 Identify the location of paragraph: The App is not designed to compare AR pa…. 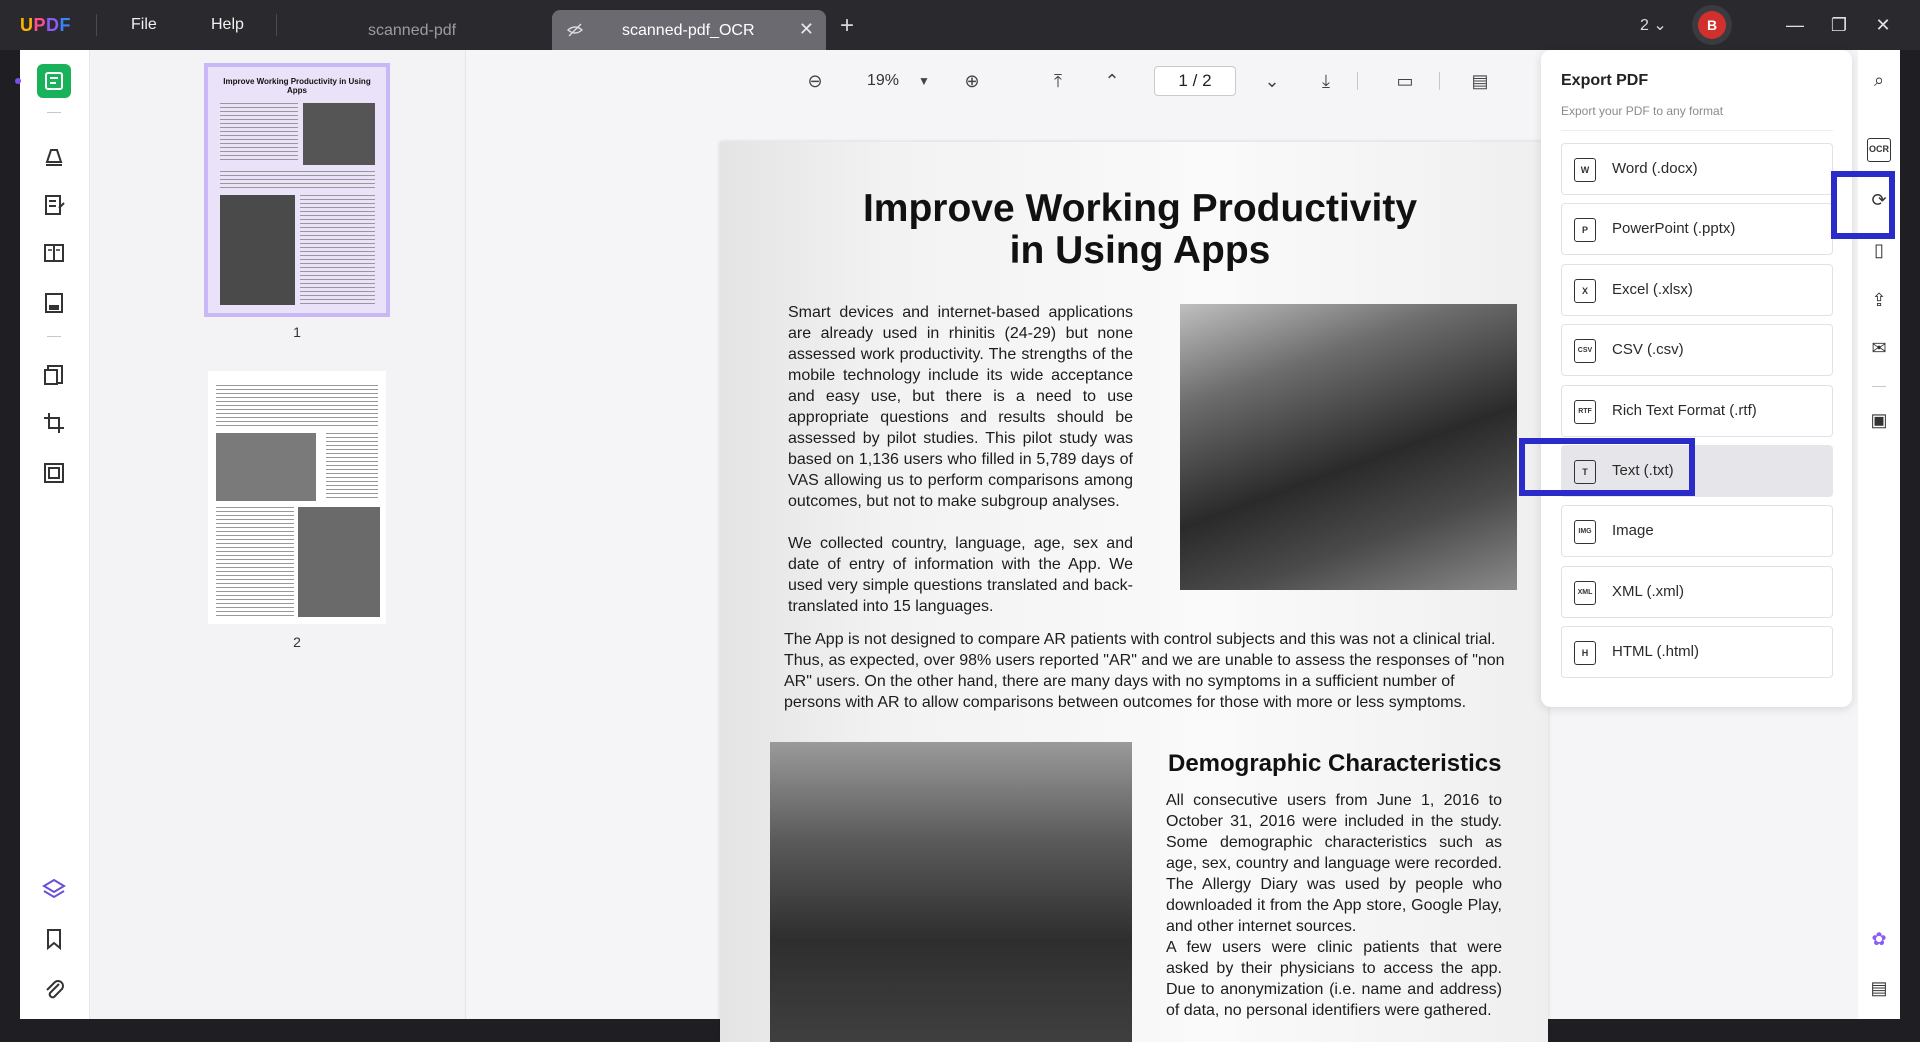
(1144, 671).